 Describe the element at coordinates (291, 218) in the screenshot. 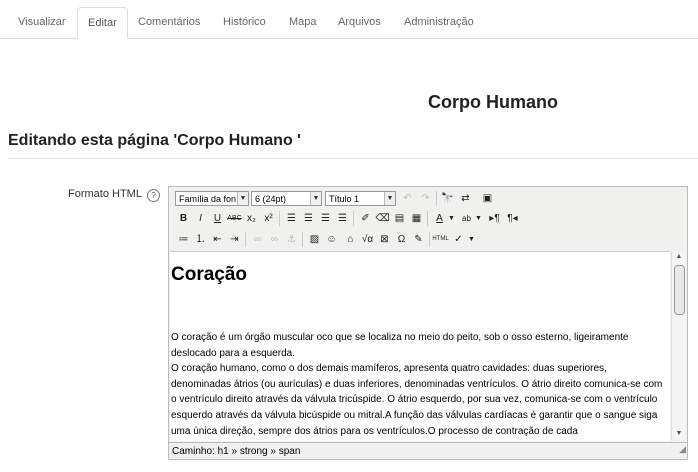

I see `align-left-icon: ☰` at that location.